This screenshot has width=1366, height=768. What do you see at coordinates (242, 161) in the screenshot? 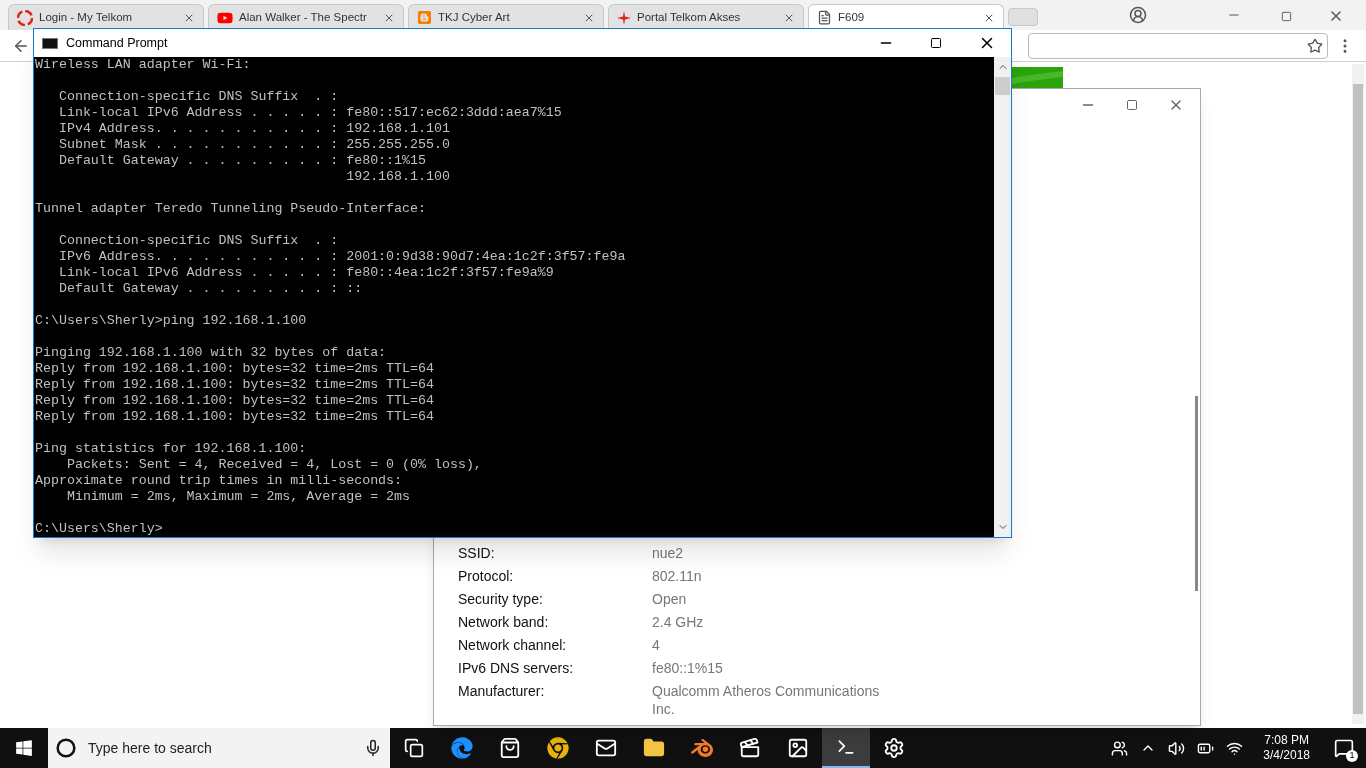
I see `console-line: Default Gateway . . . . . . . . . : fe80::1%15` at bounding box center [242, 161].